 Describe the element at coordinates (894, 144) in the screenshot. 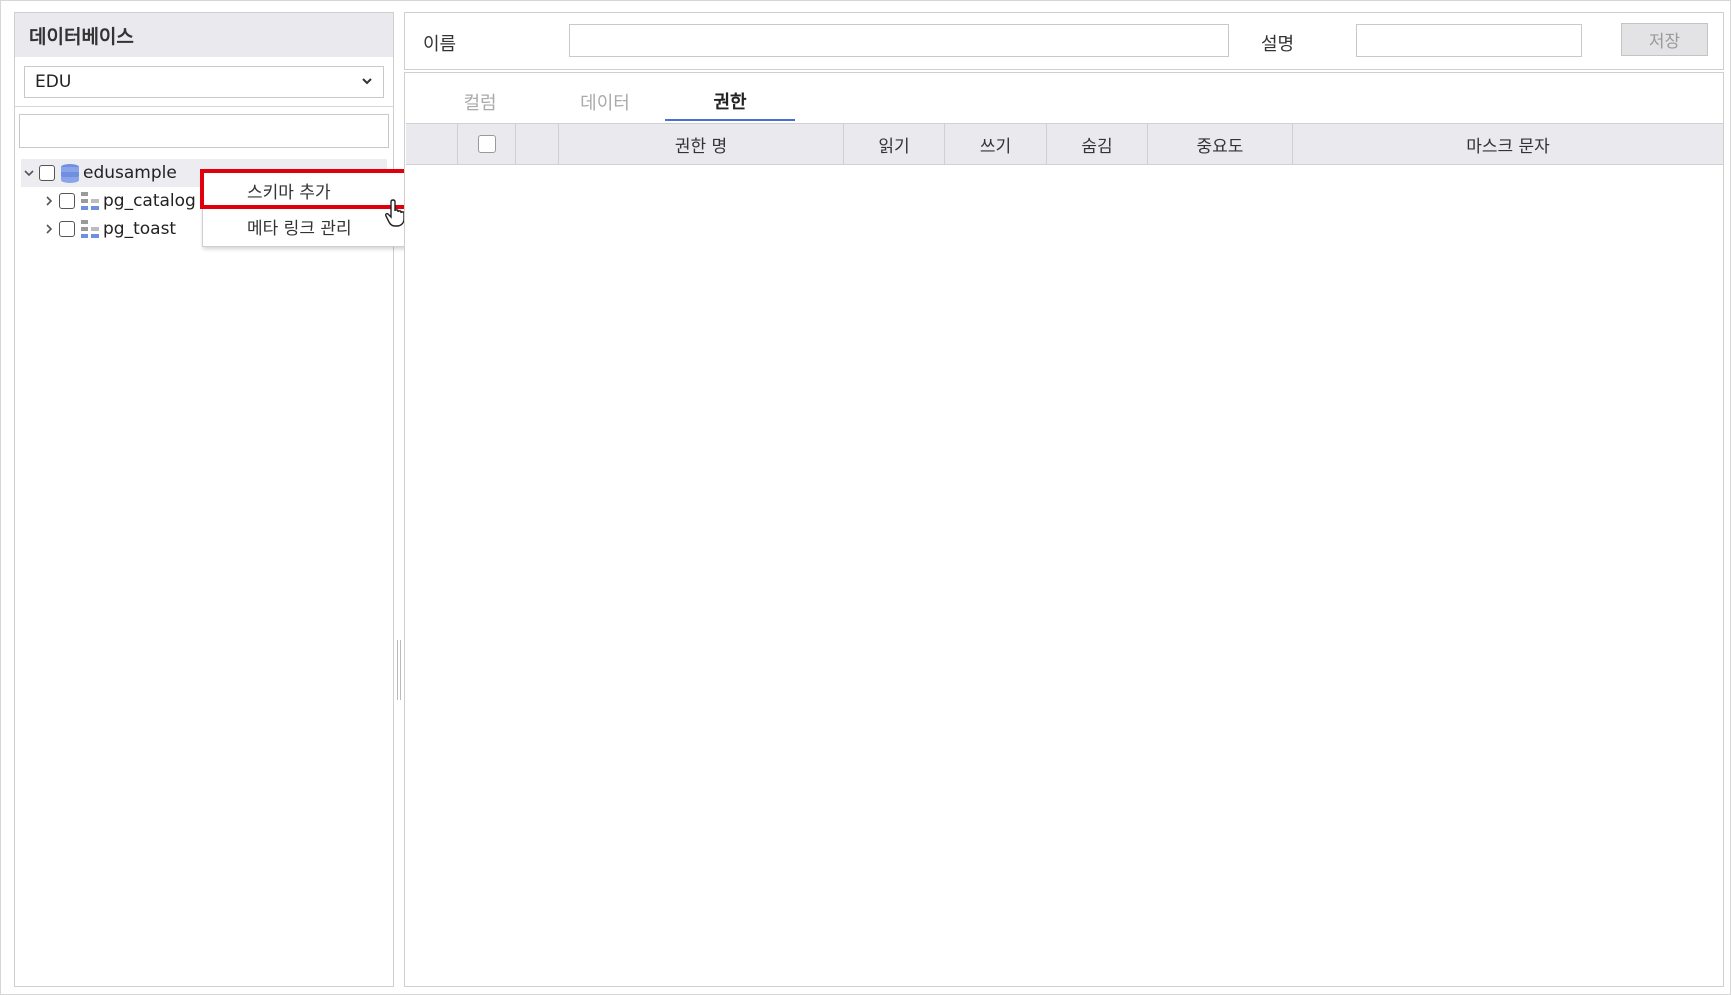

I see `grid-col-read: 읽기` at that location.